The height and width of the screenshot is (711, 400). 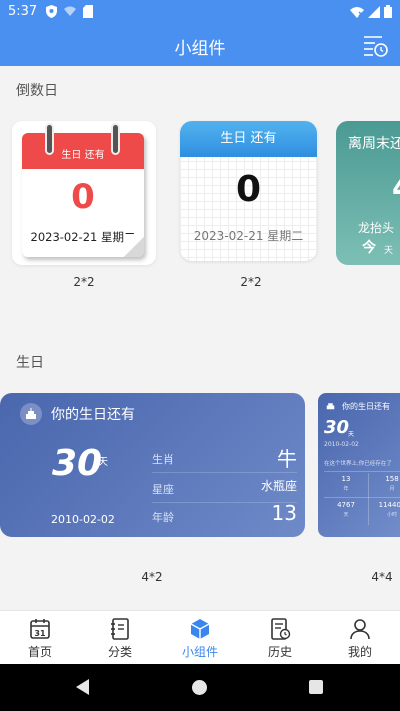 What do you see at coordinates (224, 516) in the screenshot?
I see `age-row: 年龄 13` at bounding box center [224, 516].